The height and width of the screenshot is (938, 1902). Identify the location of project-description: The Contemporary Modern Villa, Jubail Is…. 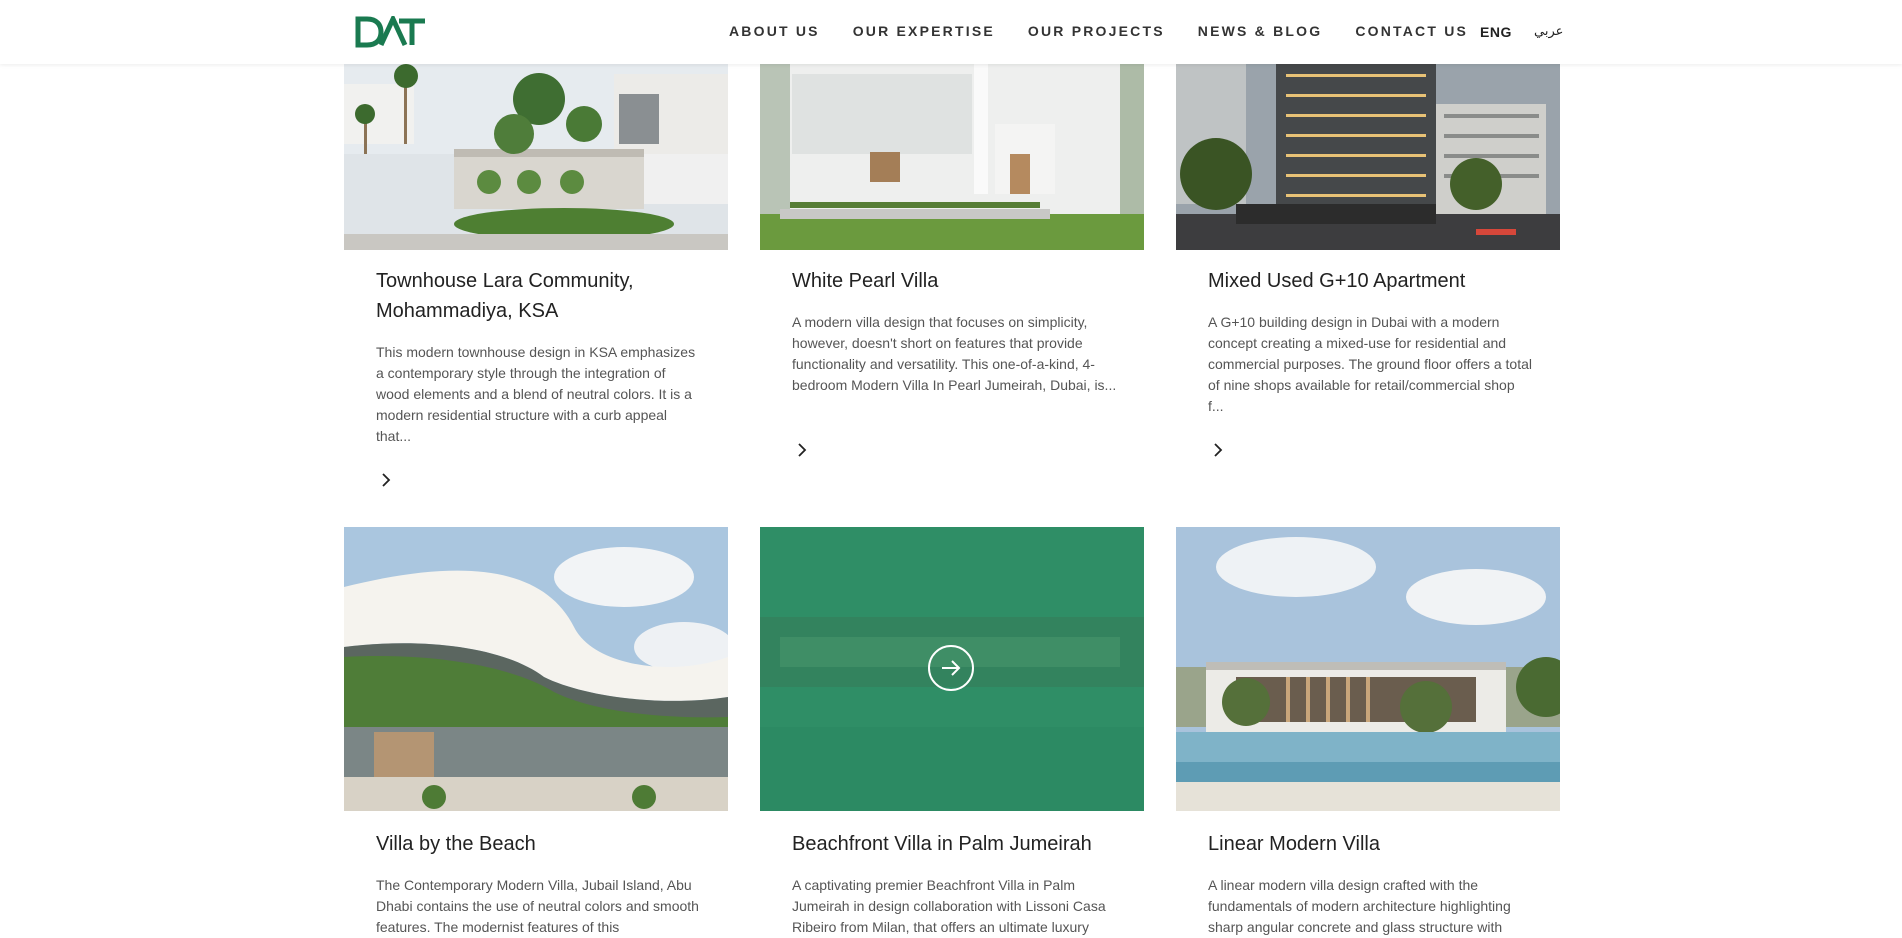
(537, 906).